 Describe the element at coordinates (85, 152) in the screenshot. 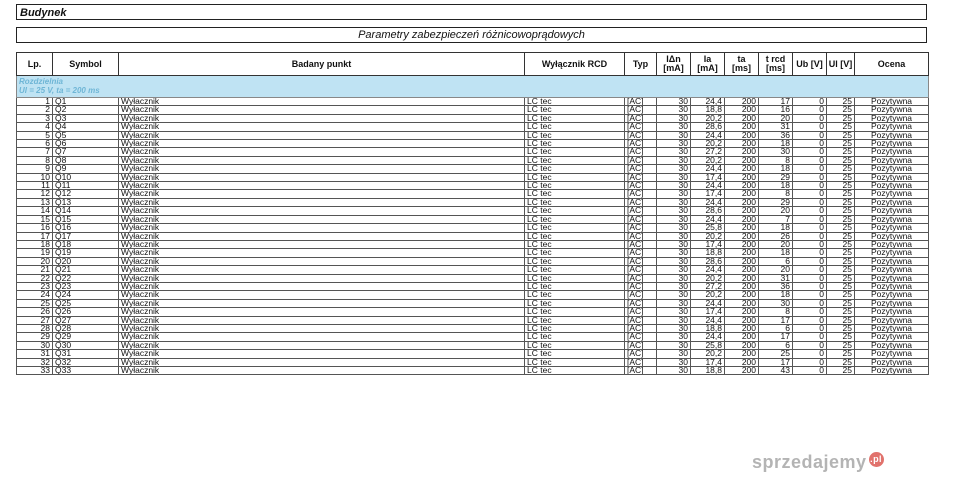

I see `cell-symbol: Q7` at that location.